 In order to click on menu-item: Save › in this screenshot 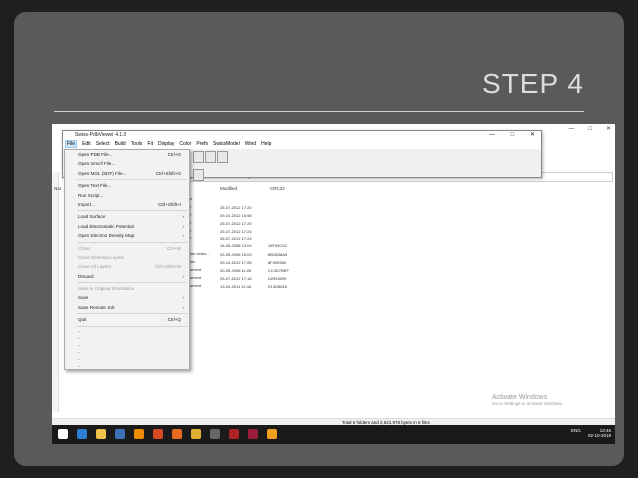, I will do `click(127, 297)`.